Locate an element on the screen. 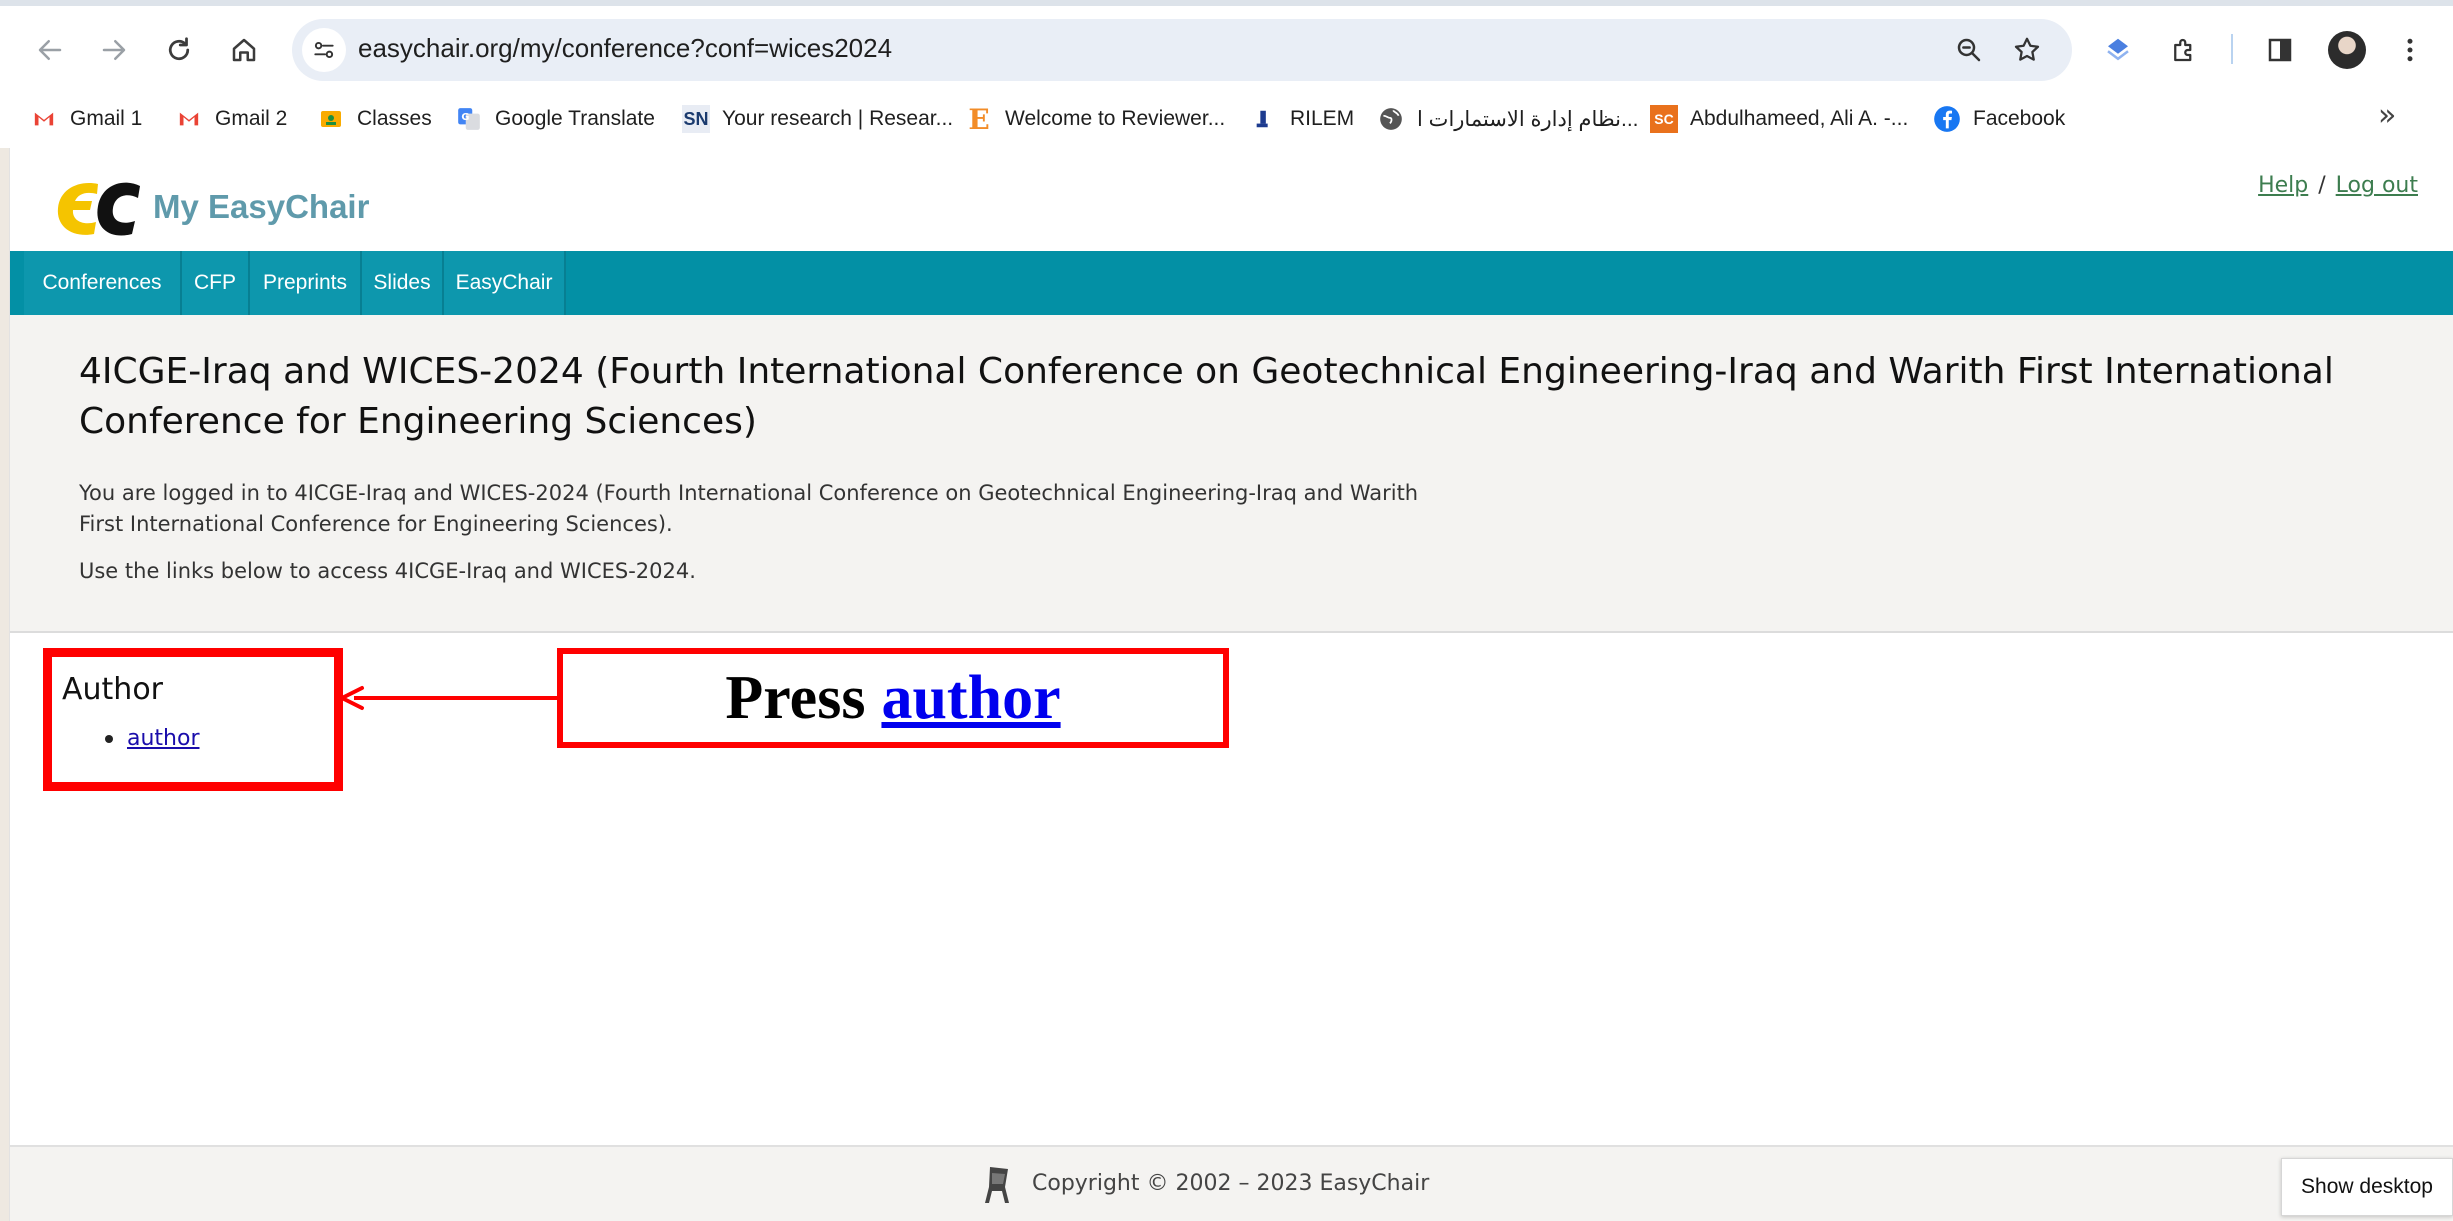 This screenshot has height=1221, width=2453. bookmark-gmail-1: Gmail 1 is located at coordinates (86, 119).